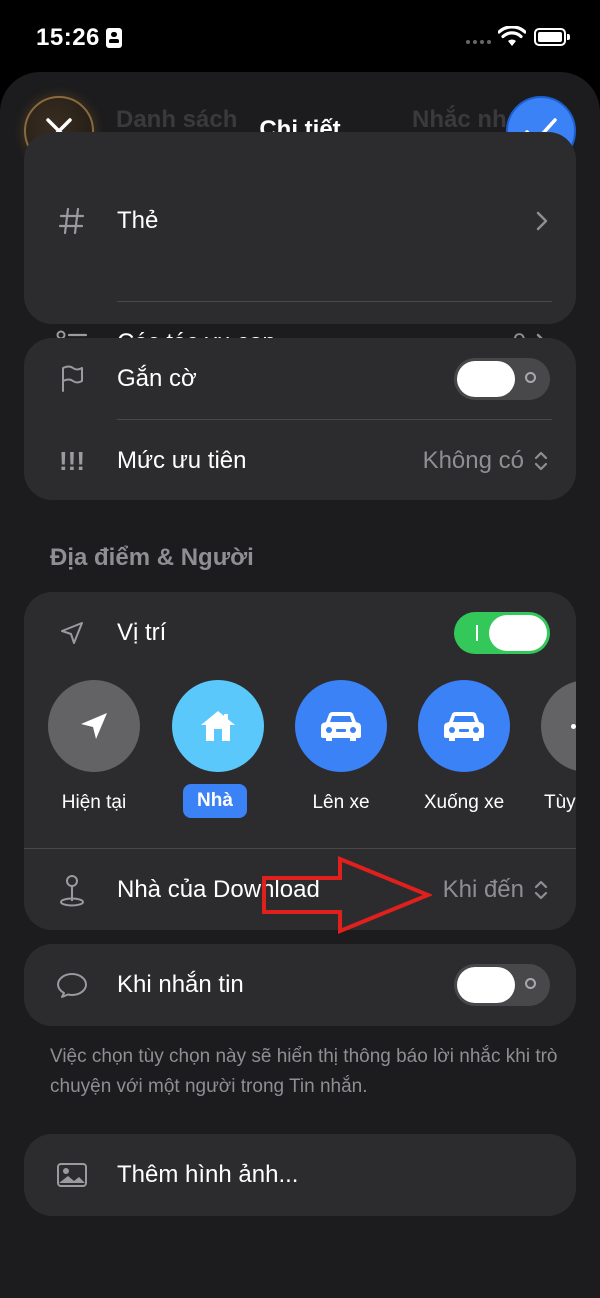  What do you see at coordinates (502, 379) in the screenshot?
I see `flag-toggle` at bounding box center [502, 379].